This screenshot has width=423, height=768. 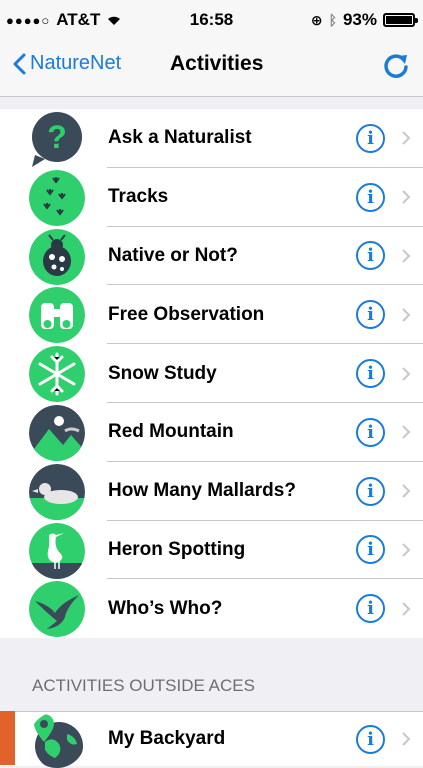 I want to click on edge-strip, so click(x=7, y=738).